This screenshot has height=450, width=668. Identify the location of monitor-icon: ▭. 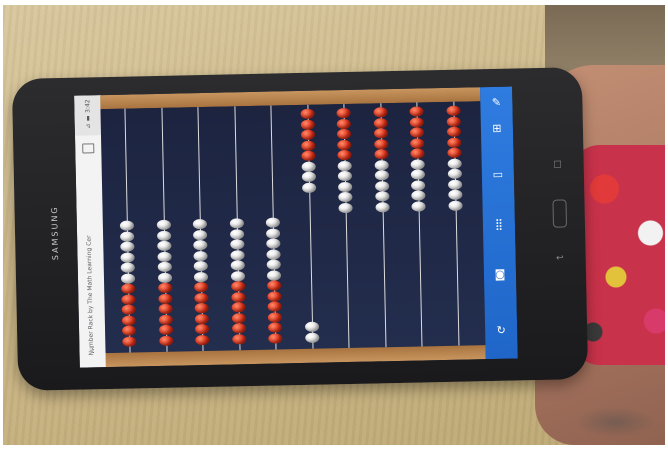
(498, 175).